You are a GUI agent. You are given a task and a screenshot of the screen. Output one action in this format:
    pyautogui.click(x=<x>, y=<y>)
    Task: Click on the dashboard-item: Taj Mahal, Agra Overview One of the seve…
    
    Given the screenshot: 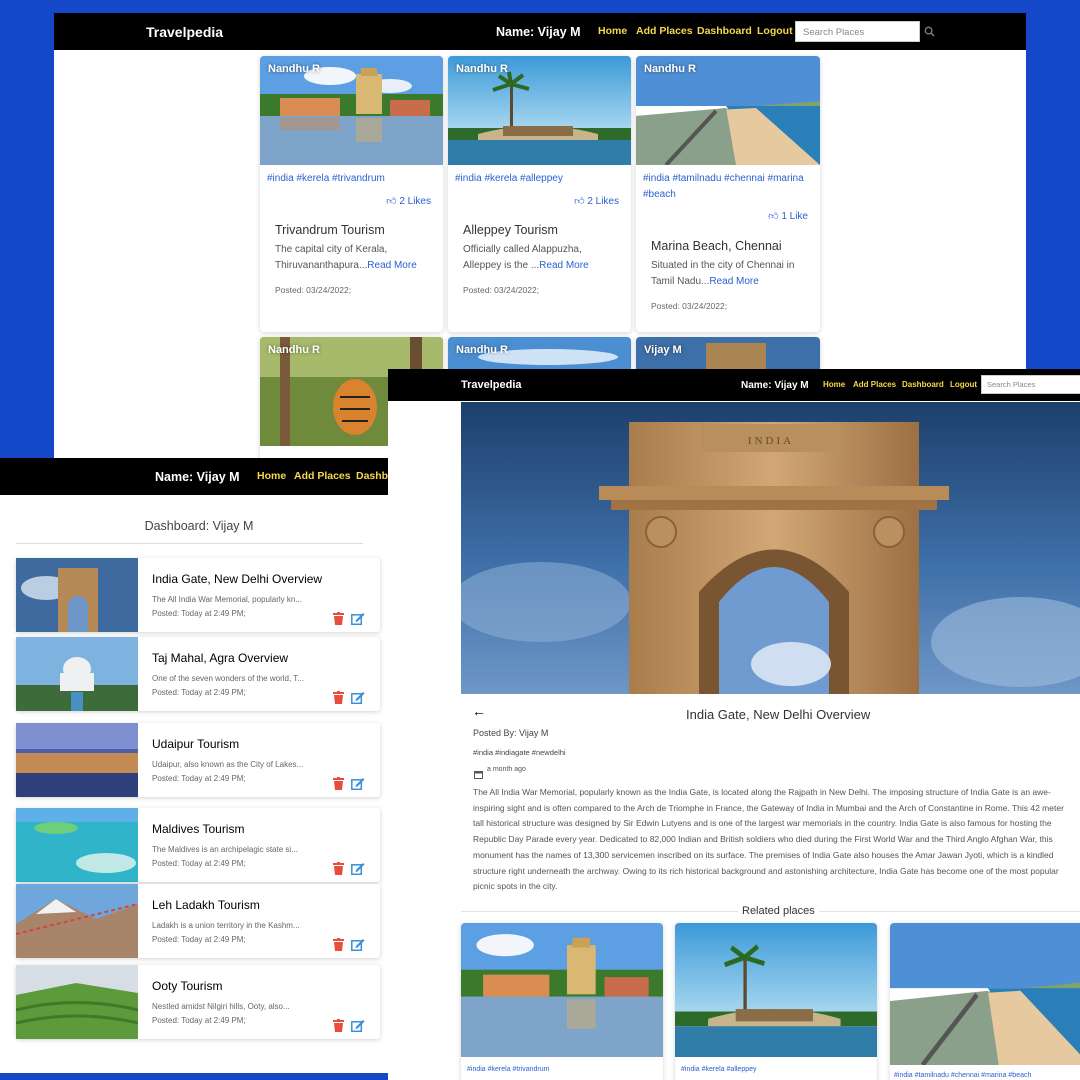 What is the action you would take?
    pyautogui.click(x=198, y=674)
    